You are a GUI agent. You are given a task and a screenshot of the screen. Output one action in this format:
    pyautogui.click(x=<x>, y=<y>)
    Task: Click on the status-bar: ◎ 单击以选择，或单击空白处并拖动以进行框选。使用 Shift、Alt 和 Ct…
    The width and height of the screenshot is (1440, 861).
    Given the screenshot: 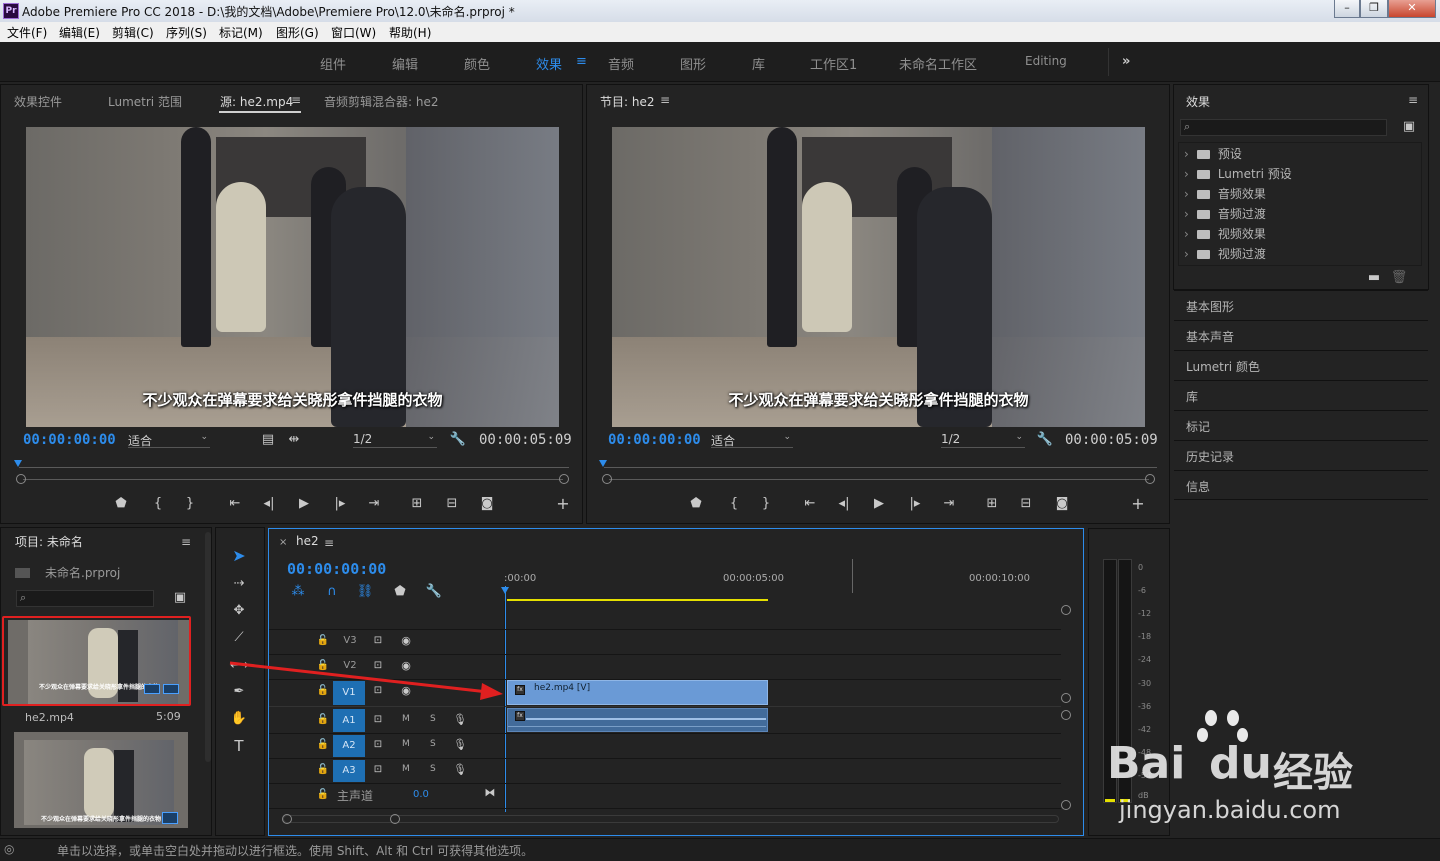 What is the action you would take?
    pyautogui.click(x=720, y=849)
    